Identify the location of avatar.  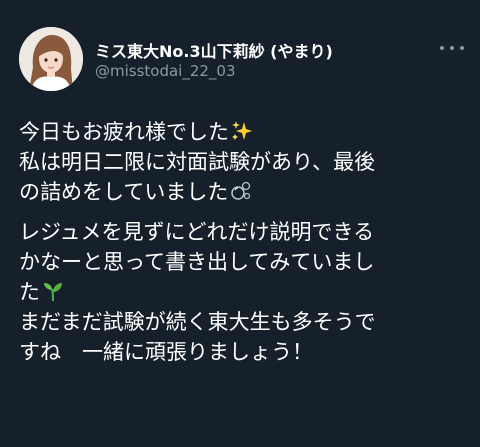
(51, 59).